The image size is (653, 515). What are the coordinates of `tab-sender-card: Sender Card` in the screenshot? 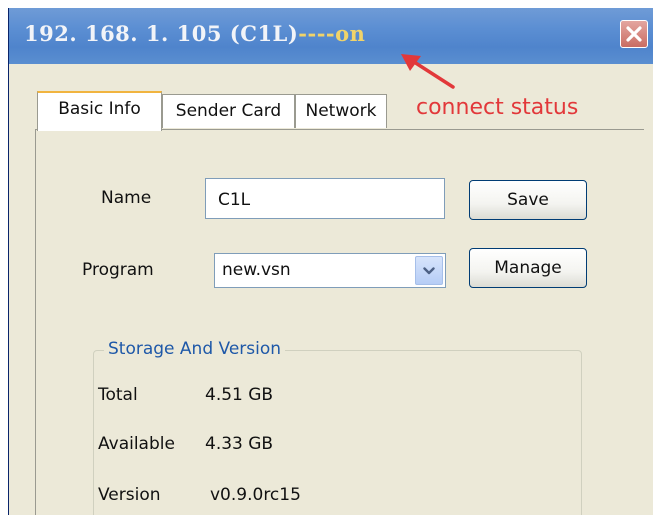 It's located at (228, 111).